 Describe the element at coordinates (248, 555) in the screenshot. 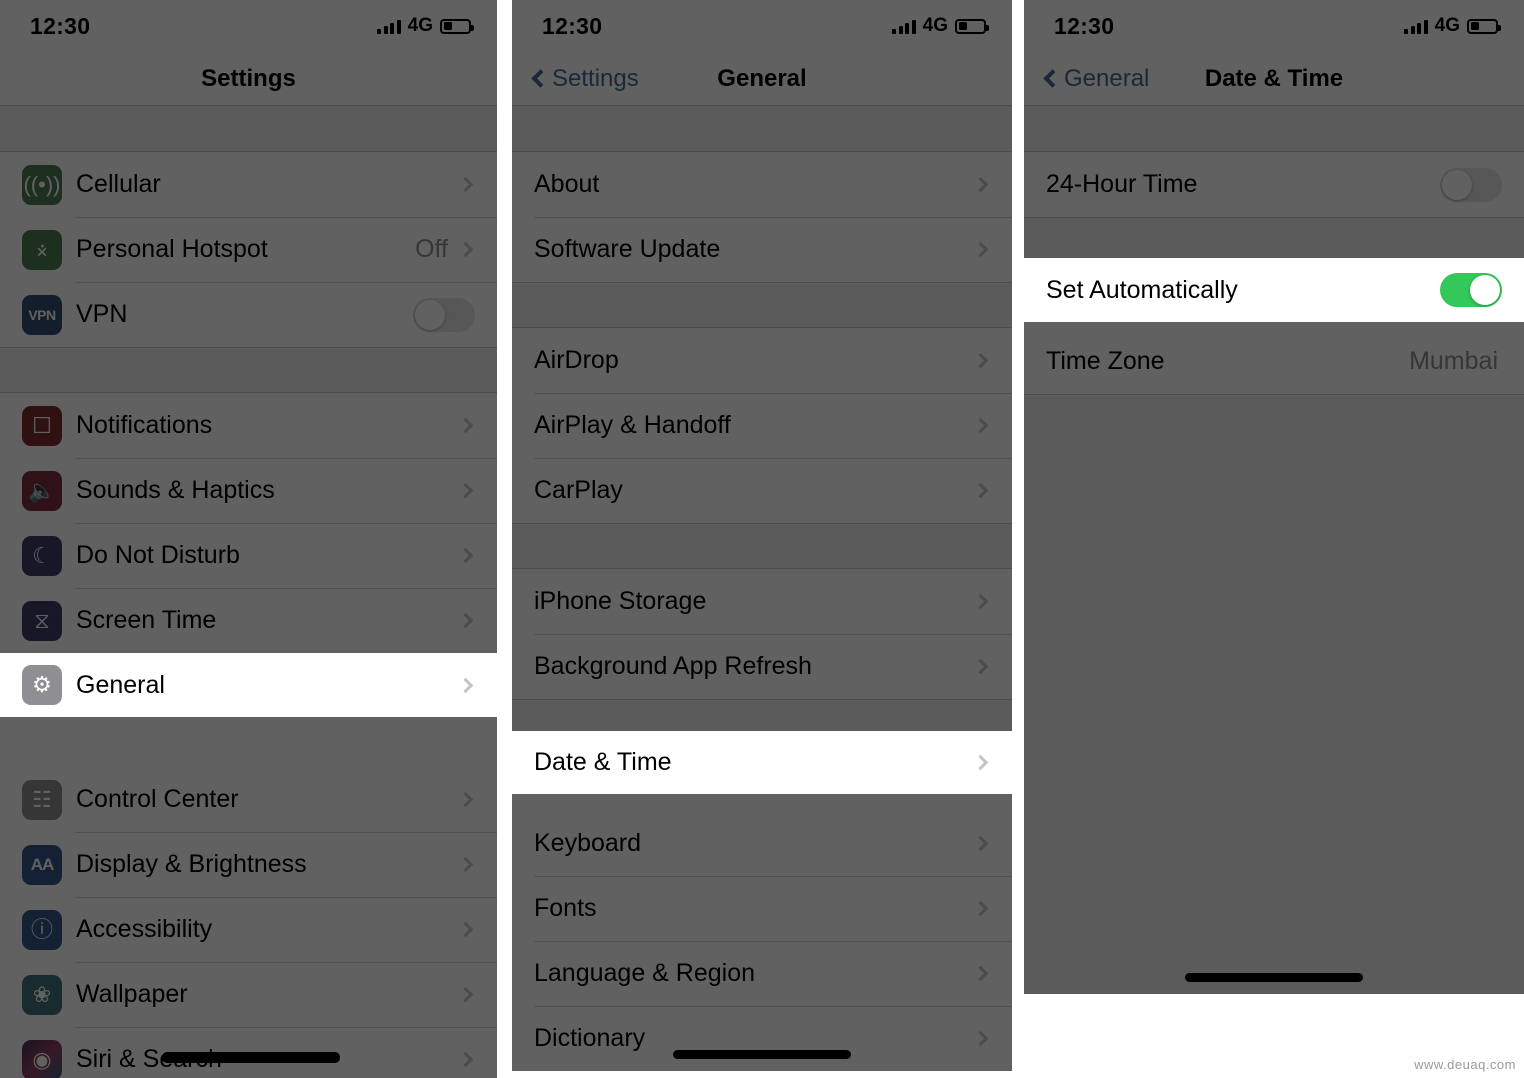

I see `sidebar-item-do-not-disturb: ☾ Do Not Disturb` at that location.